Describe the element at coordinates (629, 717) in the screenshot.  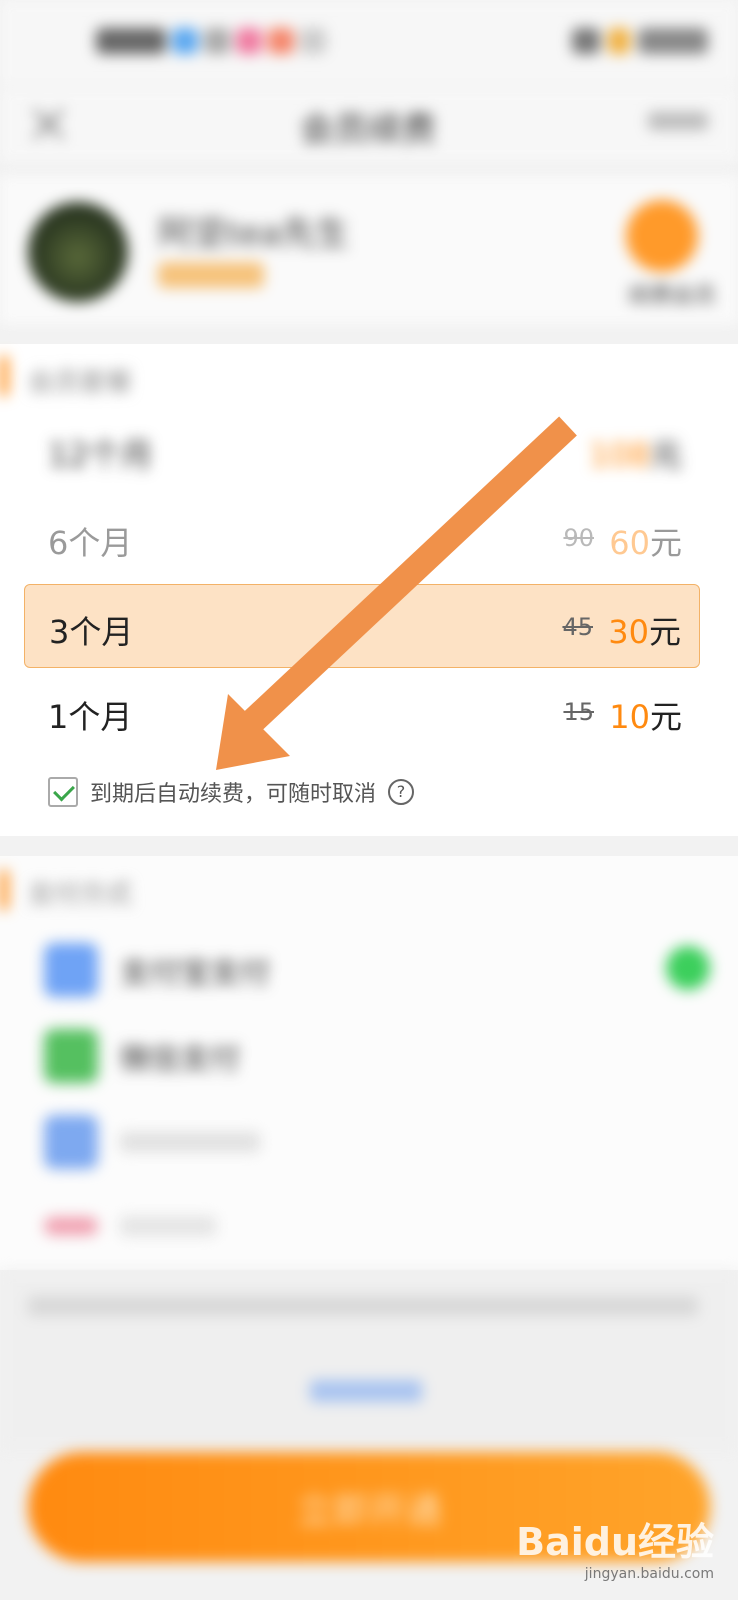
I see `plan-price-value: 10` at that location.